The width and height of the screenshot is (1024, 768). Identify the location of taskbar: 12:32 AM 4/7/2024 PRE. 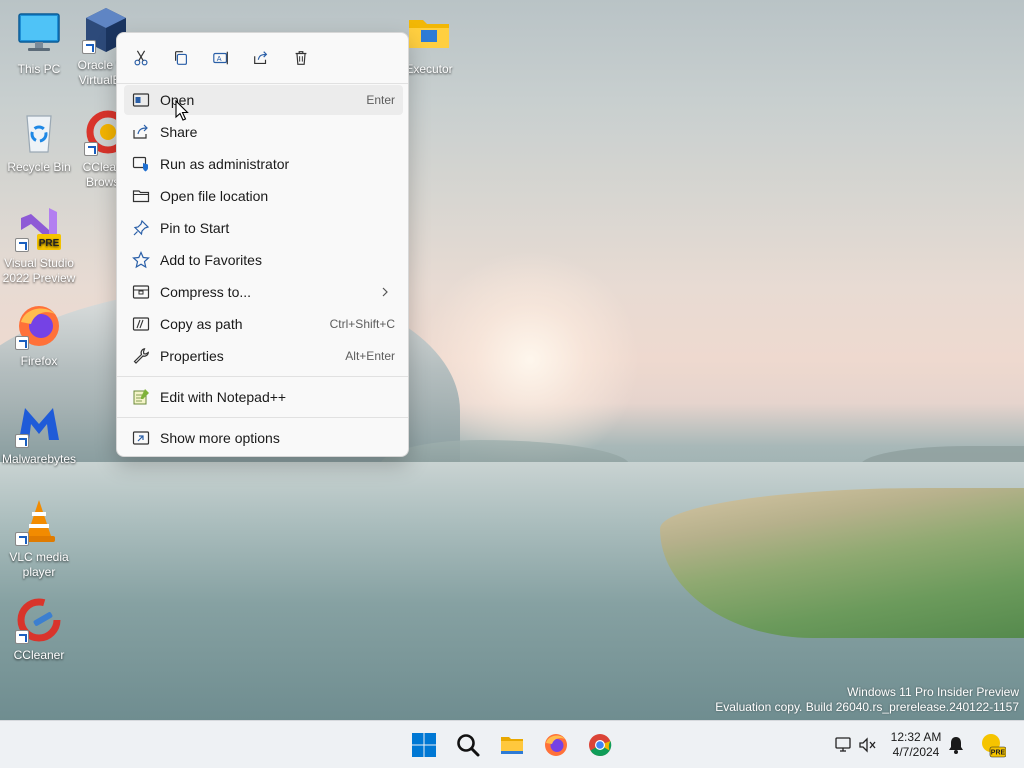
(512, 744).